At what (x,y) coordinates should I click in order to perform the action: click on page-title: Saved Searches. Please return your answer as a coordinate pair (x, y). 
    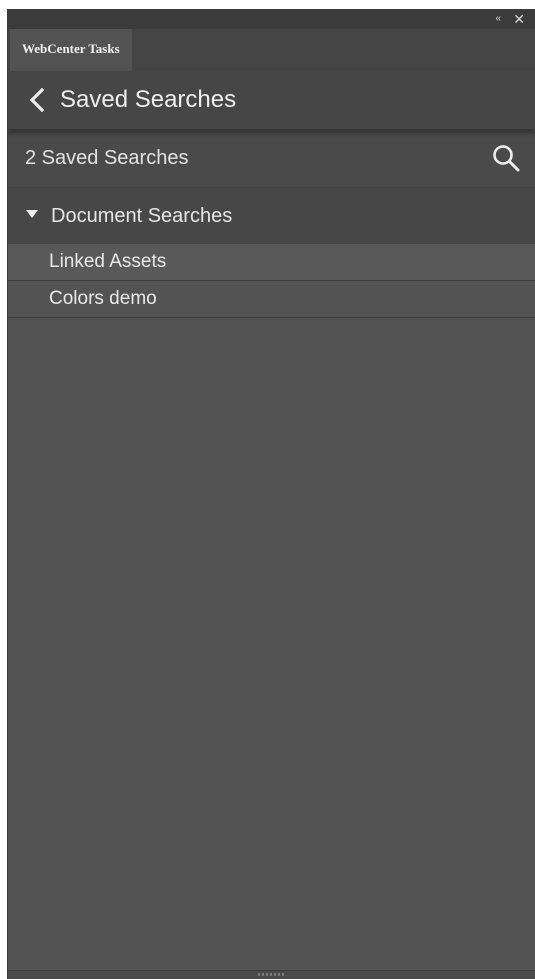
    Looking at the image, I should click on (148, 99).